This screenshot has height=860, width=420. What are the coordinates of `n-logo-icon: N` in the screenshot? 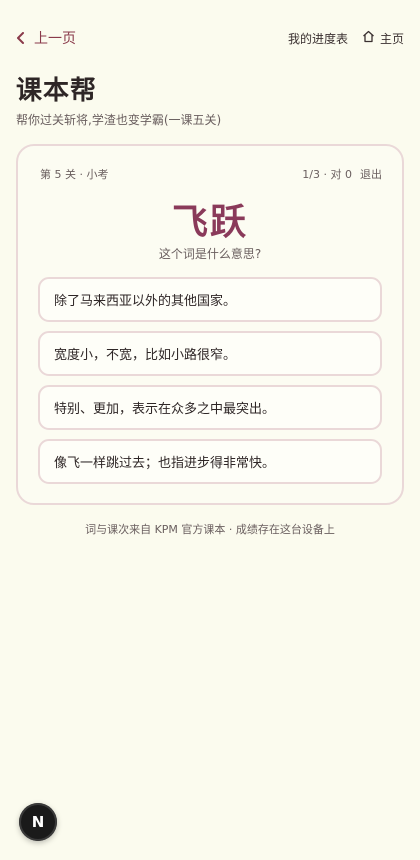 It's located at (38, 822).